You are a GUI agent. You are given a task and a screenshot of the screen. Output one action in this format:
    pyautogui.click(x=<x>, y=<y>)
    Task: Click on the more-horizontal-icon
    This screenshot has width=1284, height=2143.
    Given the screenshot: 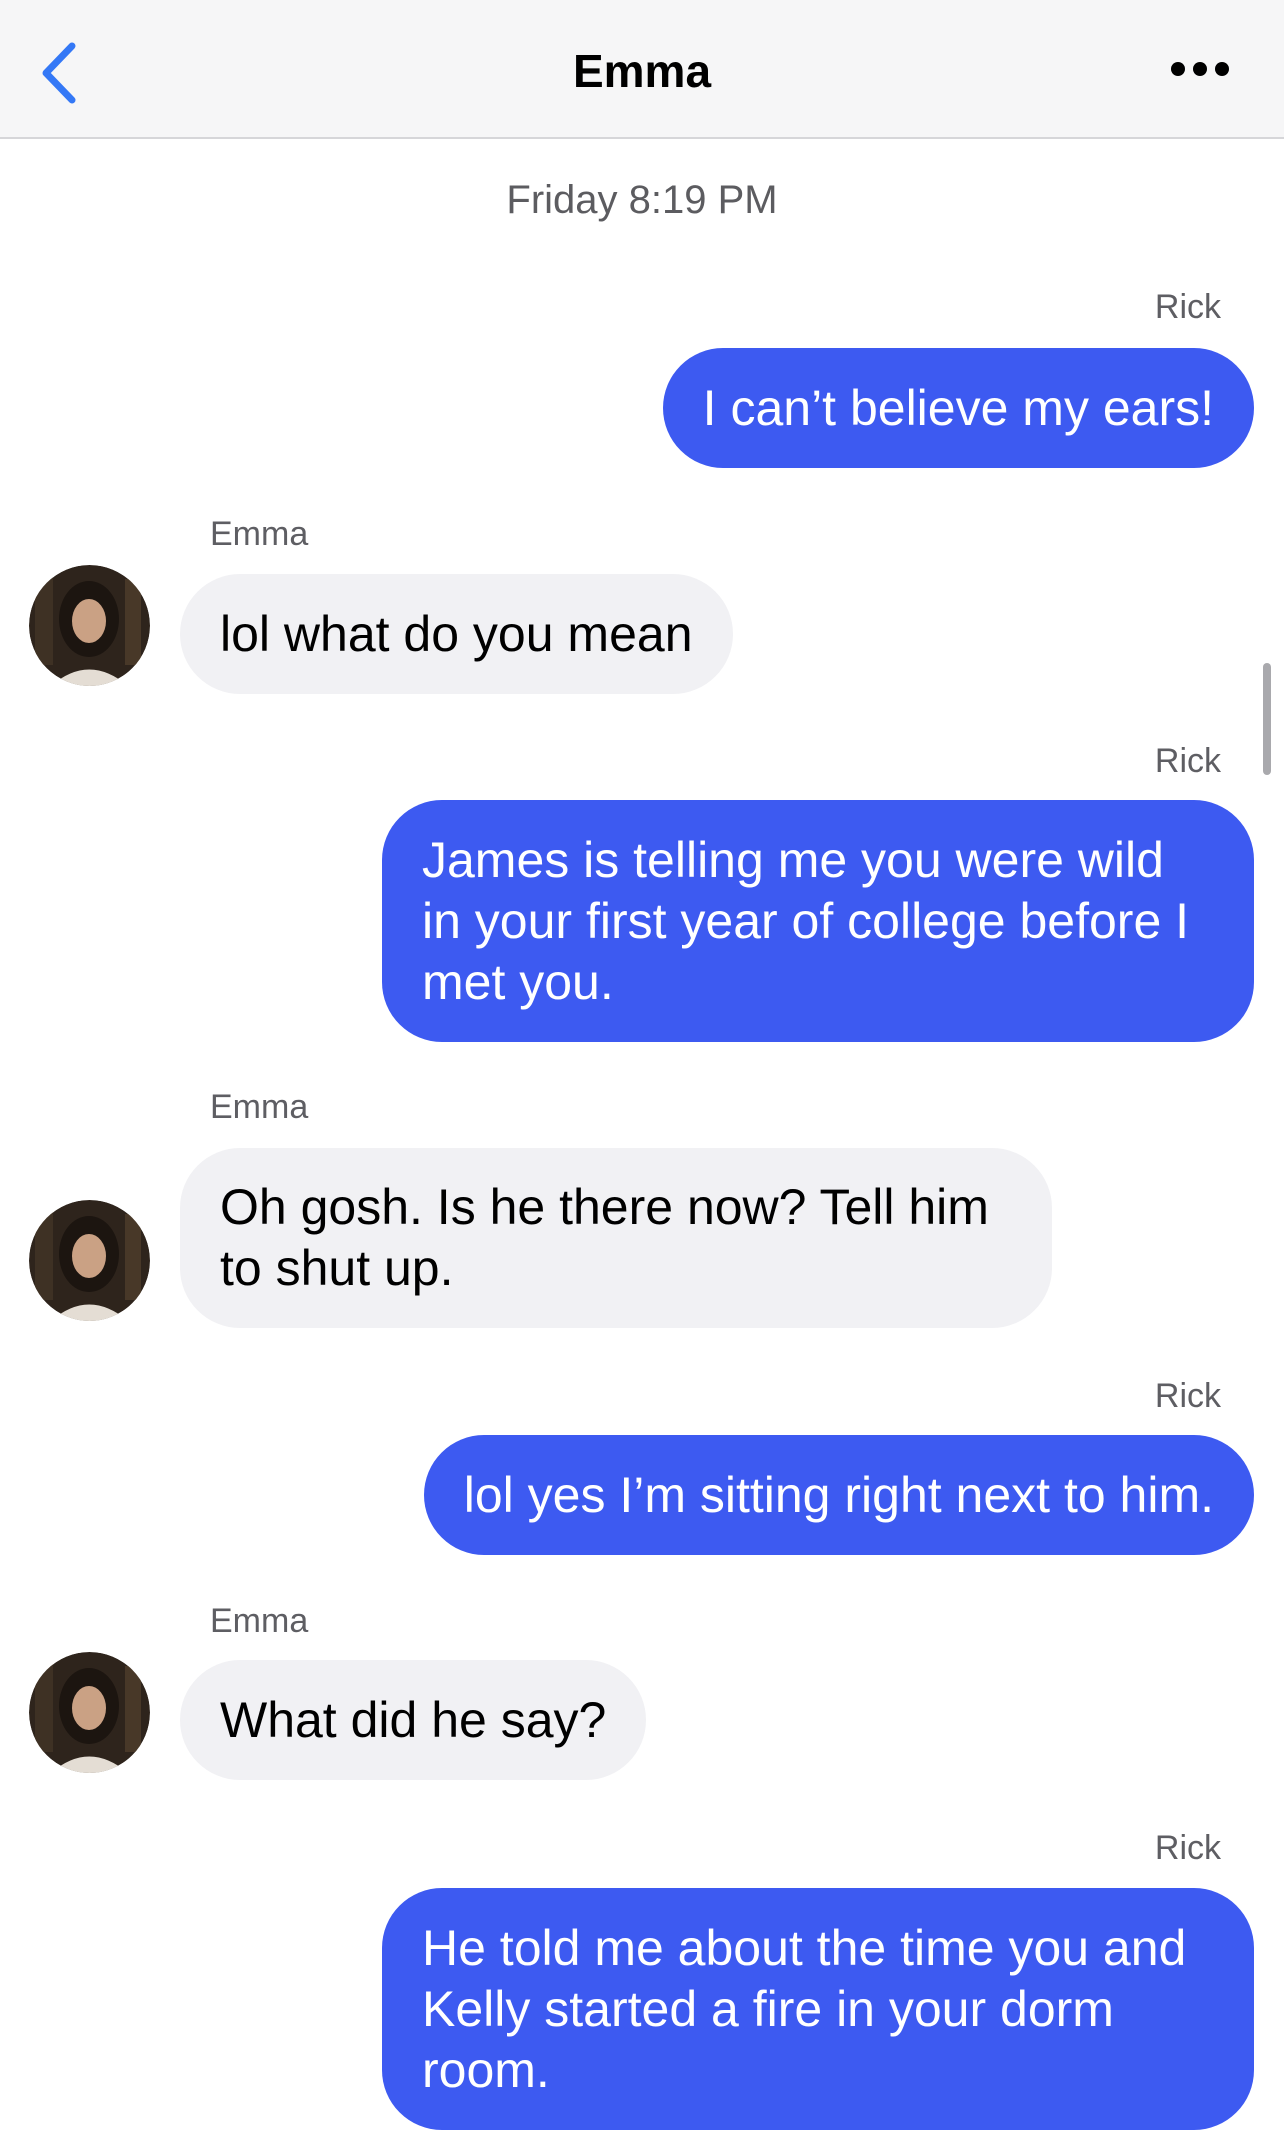 What is the action you would take?
    pyautogui.click(x=1200, y=69)
    